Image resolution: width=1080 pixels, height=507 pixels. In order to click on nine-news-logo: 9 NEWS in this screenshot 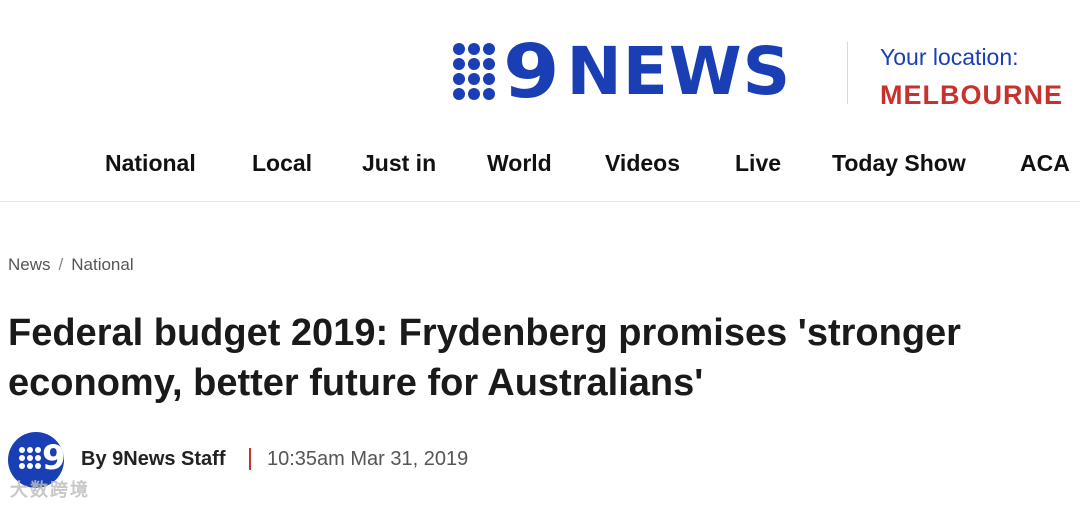, I will do `click(622, 72)`.